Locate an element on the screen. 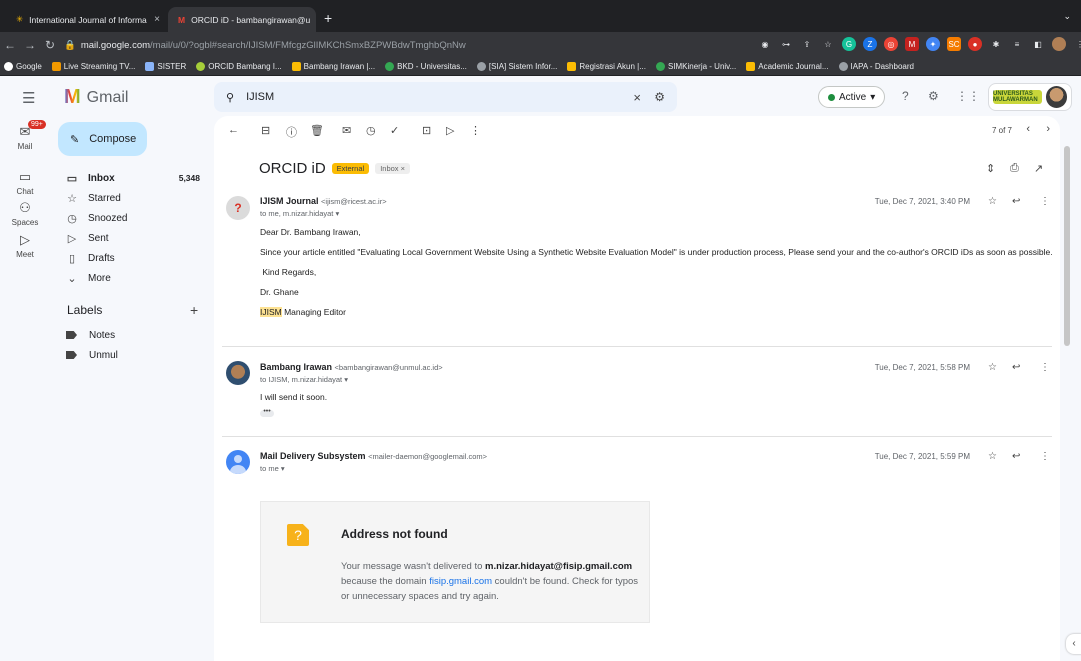  create-label-icon: + is located at coordinates (194, 310).